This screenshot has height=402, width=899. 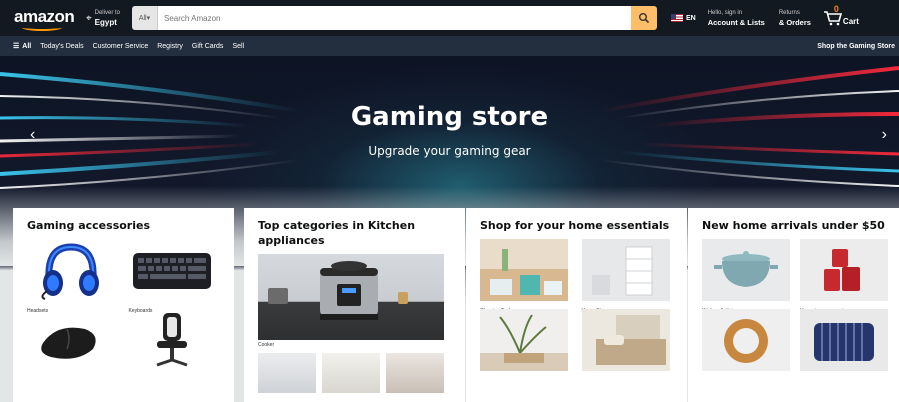 I want to click on nav-item-gift-cards: Gift Cards, so click(x=208, y=46).